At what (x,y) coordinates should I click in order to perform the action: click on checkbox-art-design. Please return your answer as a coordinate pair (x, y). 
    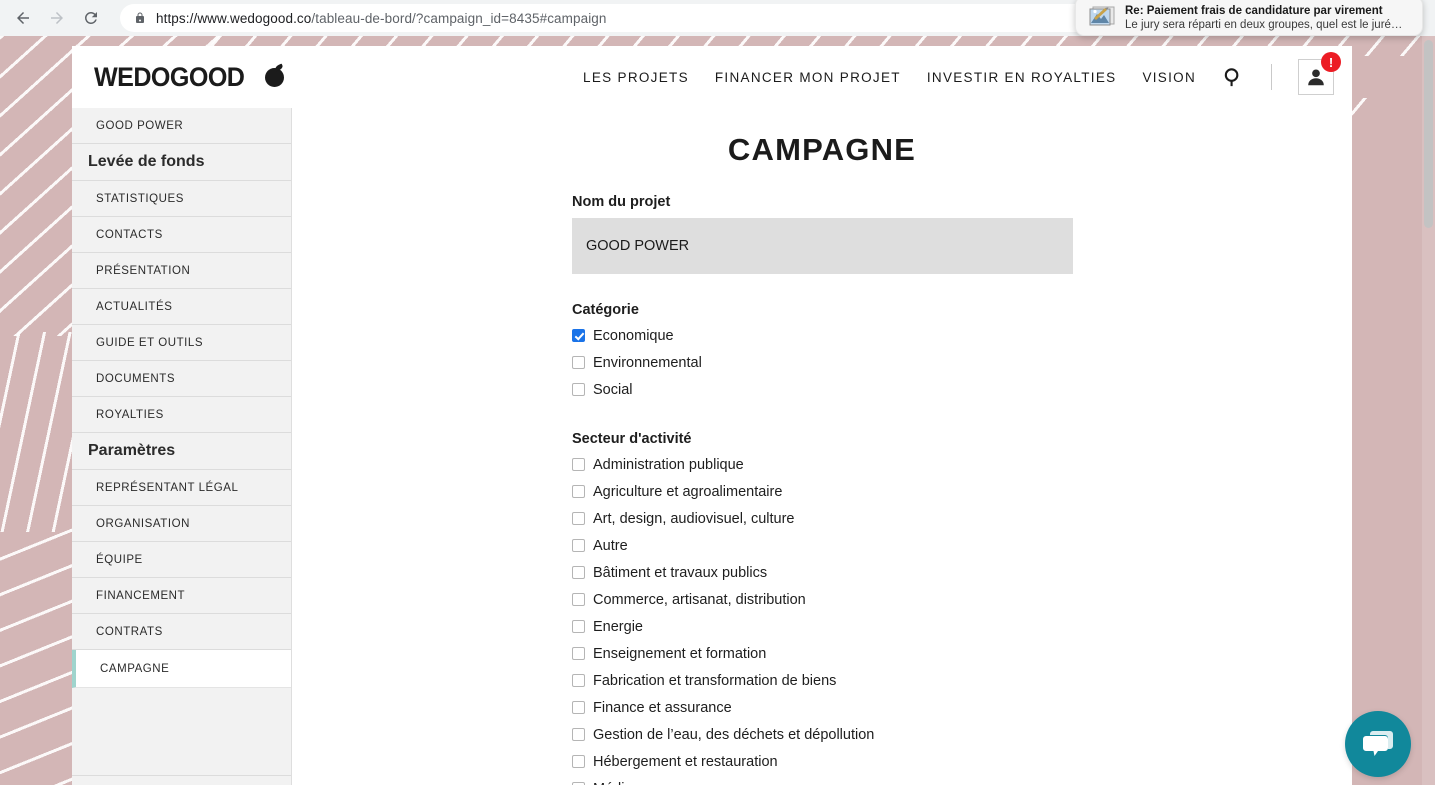
    Looking at the image, I should click on (578, 518).